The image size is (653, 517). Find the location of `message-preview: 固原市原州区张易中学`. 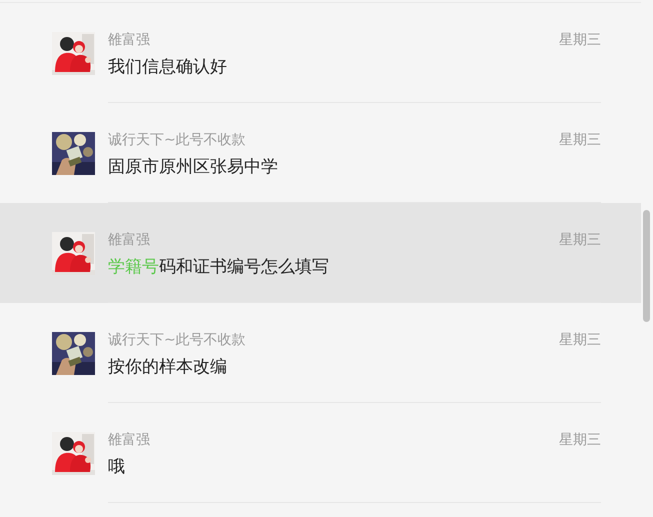

message-preview: 固原市原州区张易中学 is located at coordinates (193, 167).